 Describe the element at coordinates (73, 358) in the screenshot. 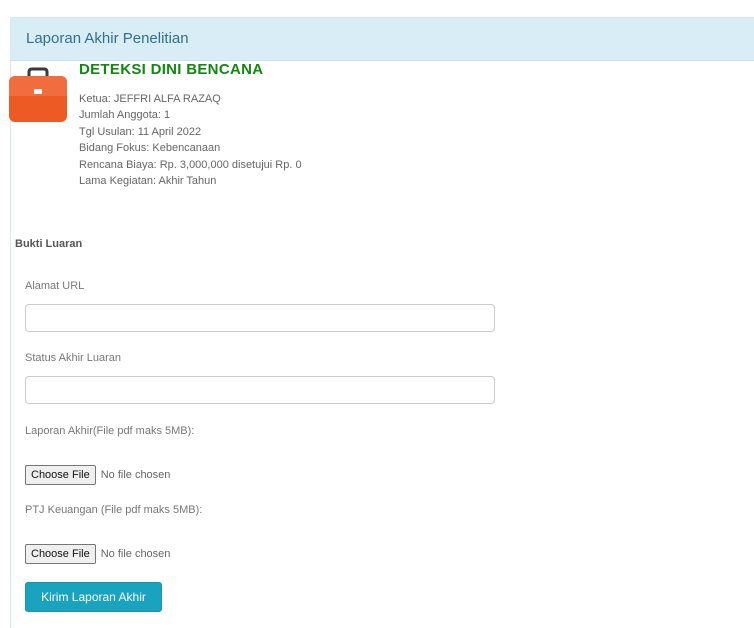

I see `status-label: Status Akhir Luaran` at that location.